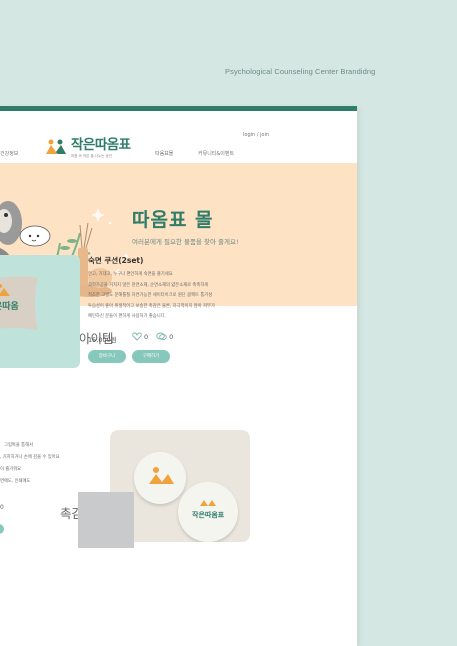 The height and width of the screenshot is (646, 457). What do you see at coordinates (216, 153) in the screenshot?
I see `nav-item-community: 커뮤니티&이벤트` at bounding box center [216, 153].